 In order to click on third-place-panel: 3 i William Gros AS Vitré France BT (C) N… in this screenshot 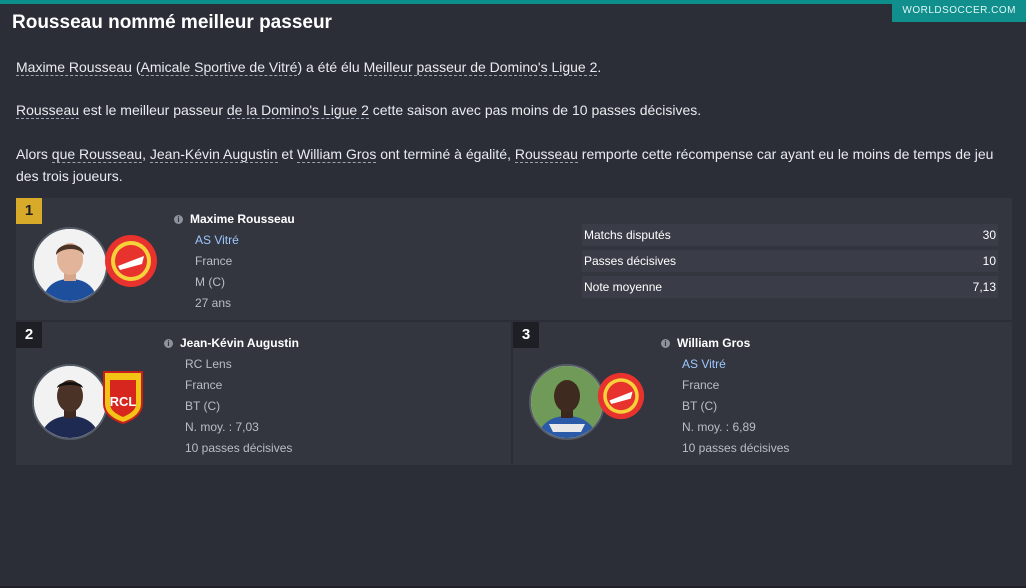, I will do `click(762, 393)`.